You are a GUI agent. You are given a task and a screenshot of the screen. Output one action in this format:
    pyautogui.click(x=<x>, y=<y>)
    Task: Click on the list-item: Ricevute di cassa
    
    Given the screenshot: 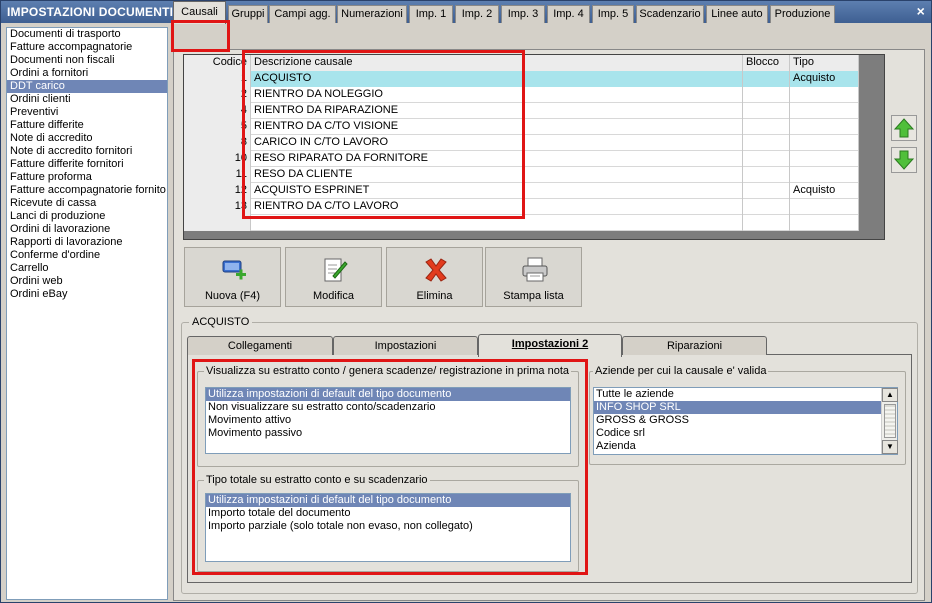 What is the action you would take?
    pyautogui.click(x=87, y=203)
    